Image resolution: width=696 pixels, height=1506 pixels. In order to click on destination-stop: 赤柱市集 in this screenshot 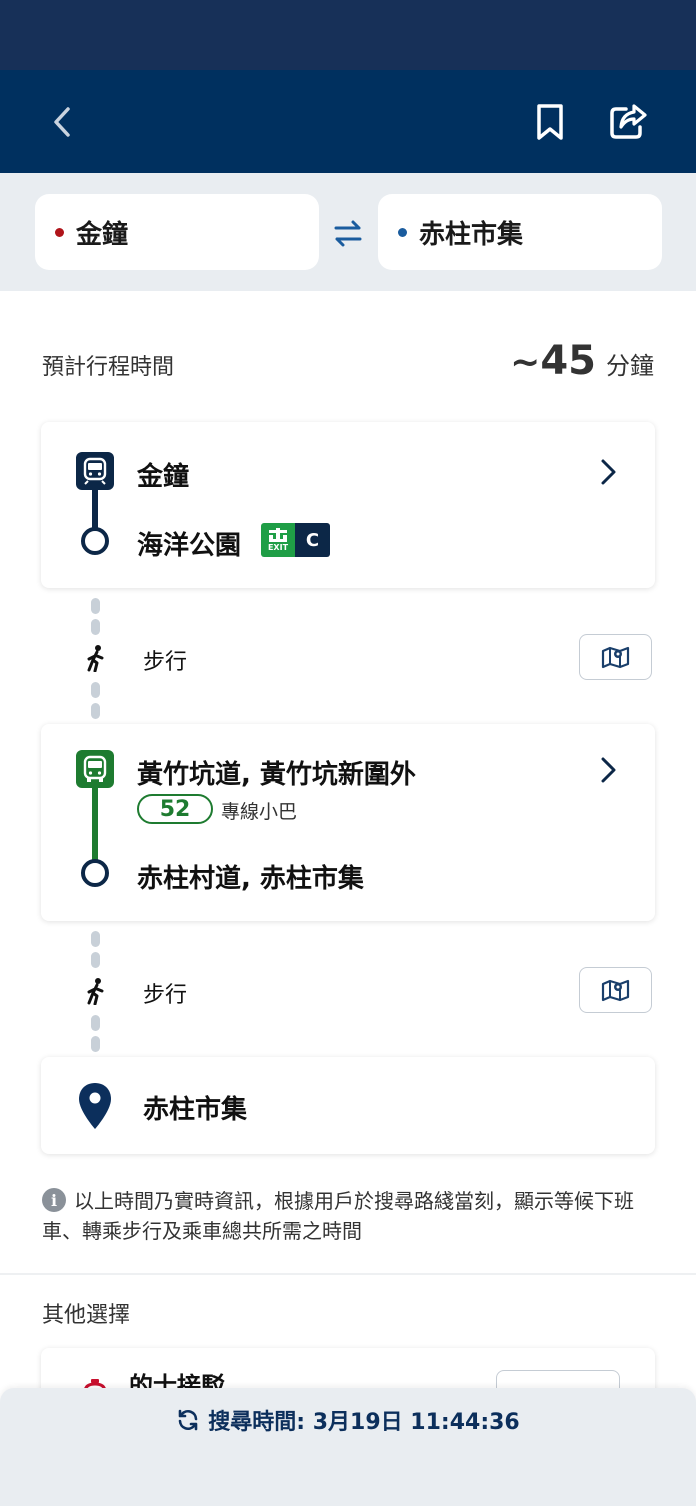, I will do `click(195, 1110)`.